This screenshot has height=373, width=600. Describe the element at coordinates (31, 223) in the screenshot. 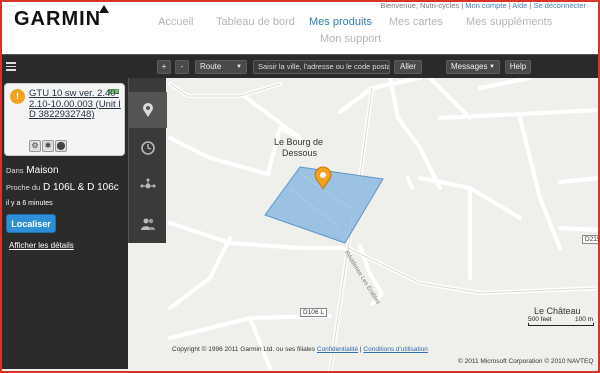

I see `locate-button: Localiser` at that location.